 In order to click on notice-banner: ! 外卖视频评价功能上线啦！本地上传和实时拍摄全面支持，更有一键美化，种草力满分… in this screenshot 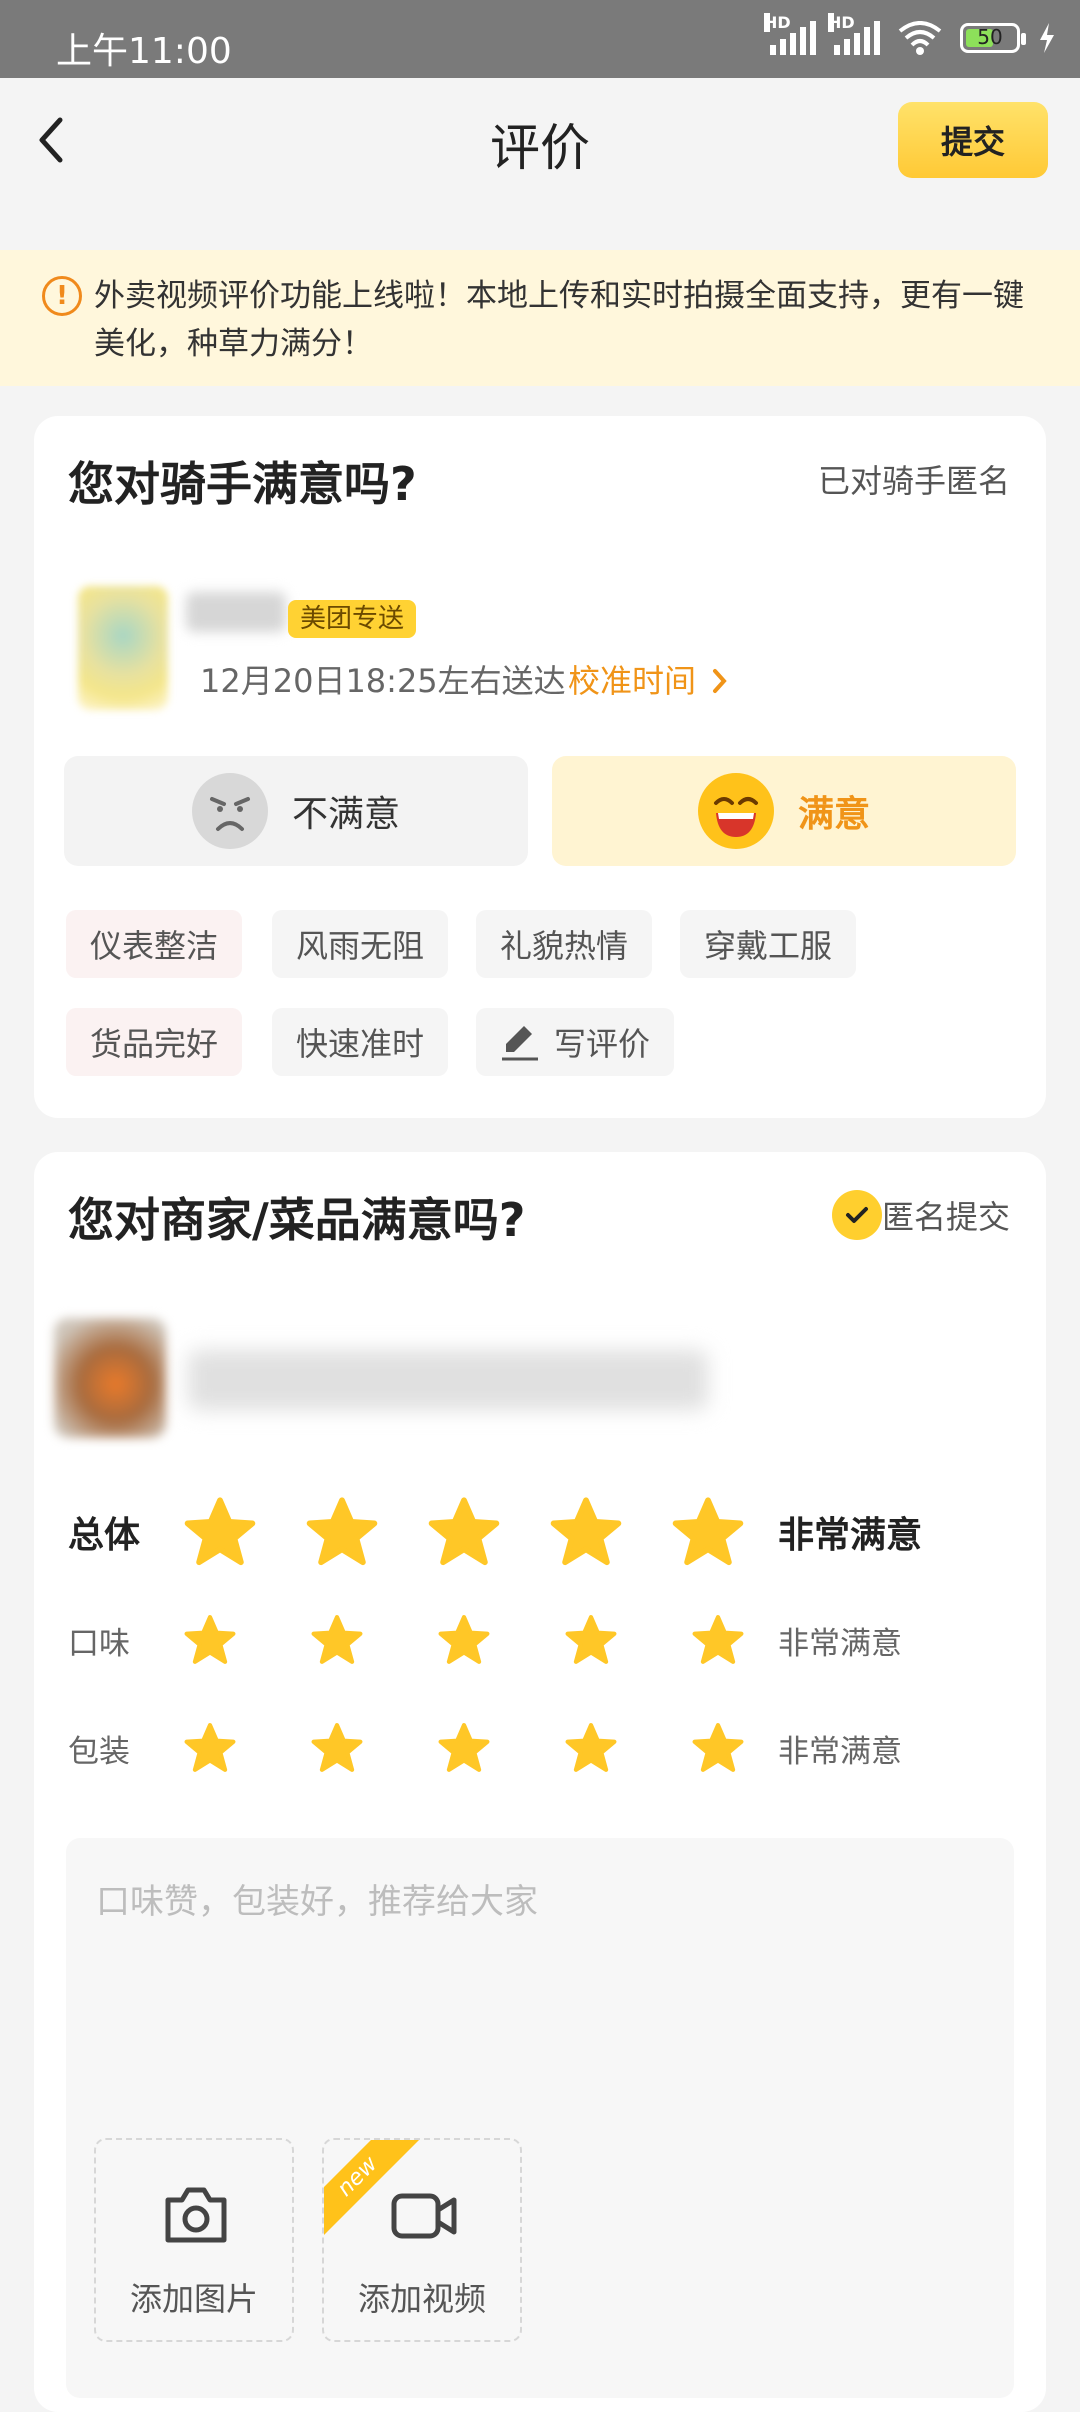, I will do `click(540, 318)`.